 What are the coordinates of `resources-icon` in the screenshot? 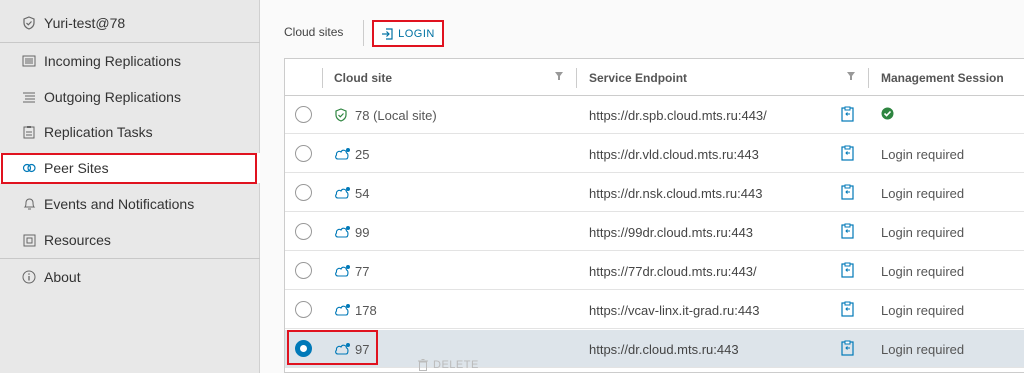 It's located at (29, 240).